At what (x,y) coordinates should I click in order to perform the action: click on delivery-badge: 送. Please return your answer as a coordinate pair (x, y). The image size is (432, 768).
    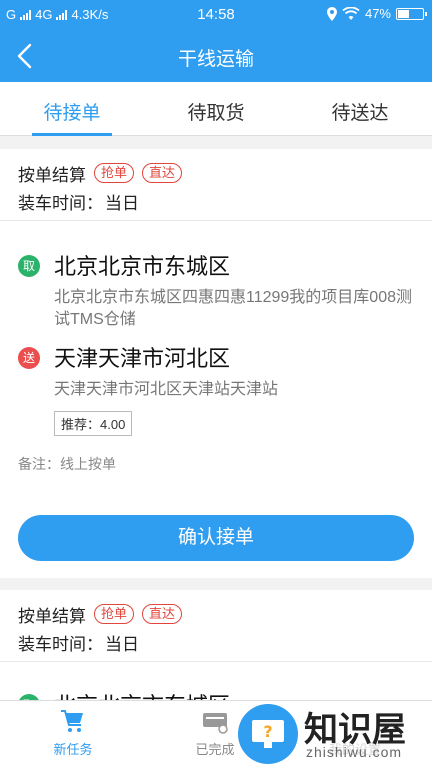
    Looking at the image, I should click on (29, 358).